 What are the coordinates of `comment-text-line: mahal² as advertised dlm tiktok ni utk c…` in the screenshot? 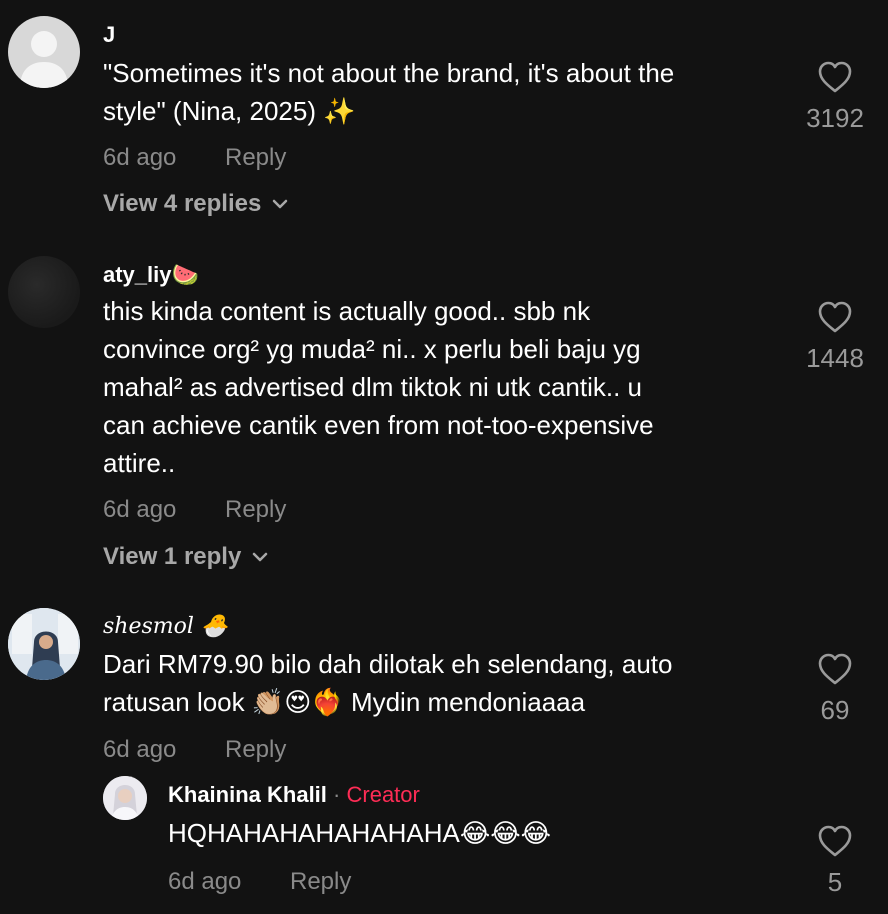 It's located at (373, 387).